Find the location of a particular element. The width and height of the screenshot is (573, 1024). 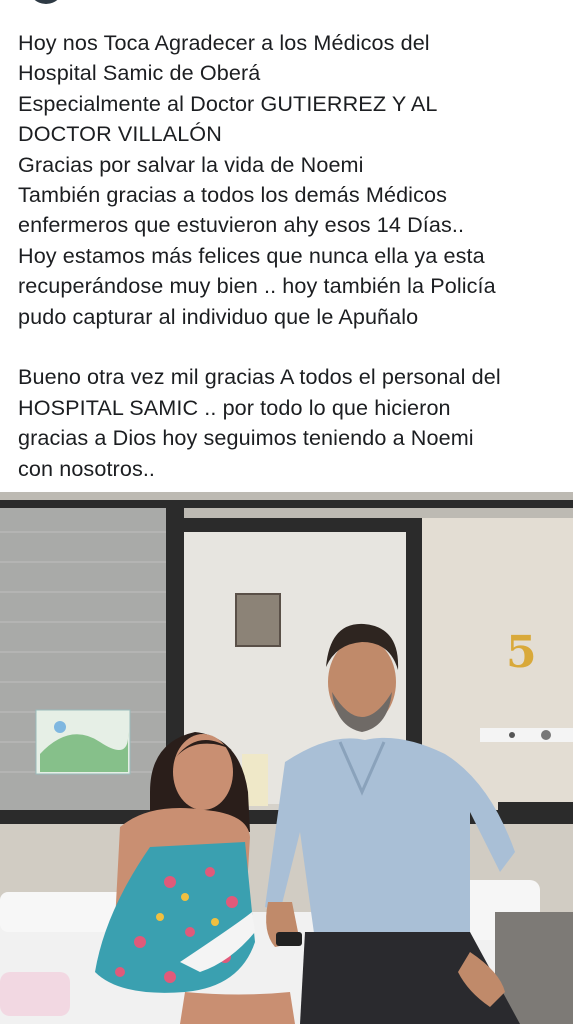

phone is located at coordinates (289, 939).